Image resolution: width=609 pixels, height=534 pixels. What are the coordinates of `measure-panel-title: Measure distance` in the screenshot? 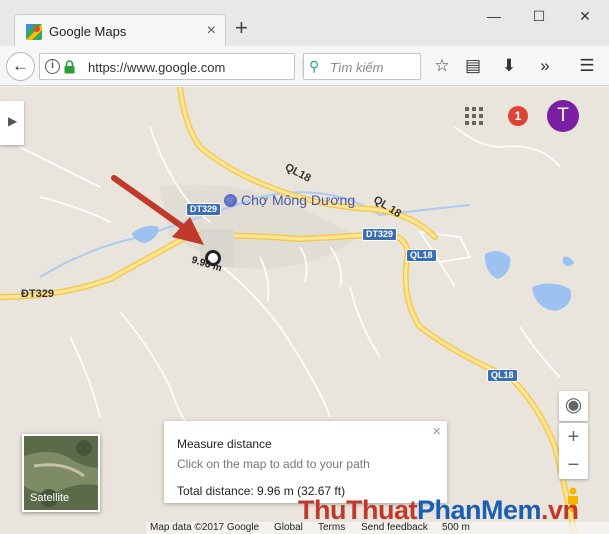 It's located at (224, 444).